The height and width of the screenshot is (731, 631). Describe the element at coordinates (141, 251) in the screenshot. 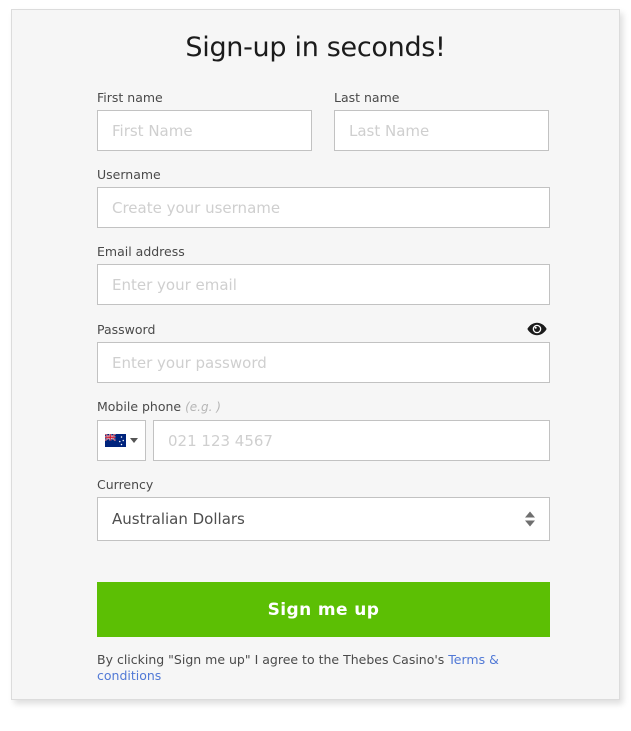

I see `email-label: Email address` at that location.